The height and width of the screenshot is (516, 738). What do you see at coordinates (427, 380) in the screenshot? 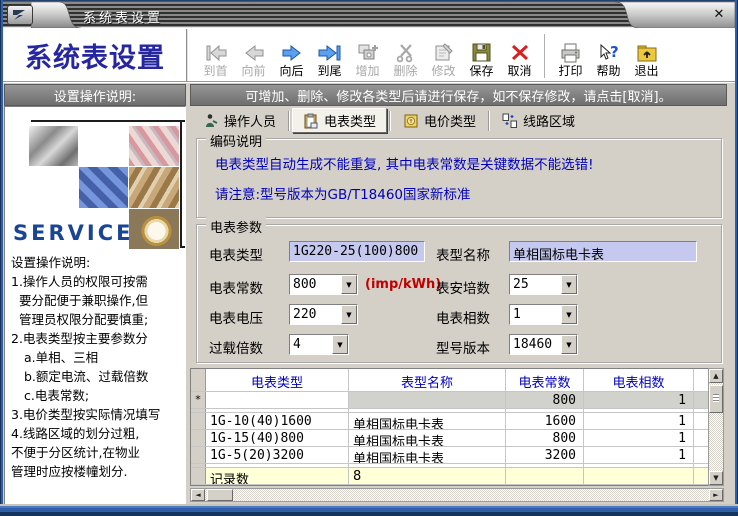
I see `column-header-model-name: 表型名称` at bounding box center [427, 380].